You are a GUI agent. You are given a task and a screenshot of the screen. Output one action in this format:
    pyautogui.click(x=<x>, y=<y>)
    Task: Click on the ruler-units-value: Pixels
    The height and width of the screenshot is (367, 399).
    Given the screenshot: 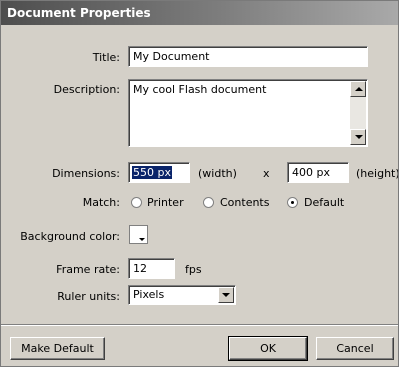 What is the action you would take?
    pyautogui.click(x=149, y=294)
    